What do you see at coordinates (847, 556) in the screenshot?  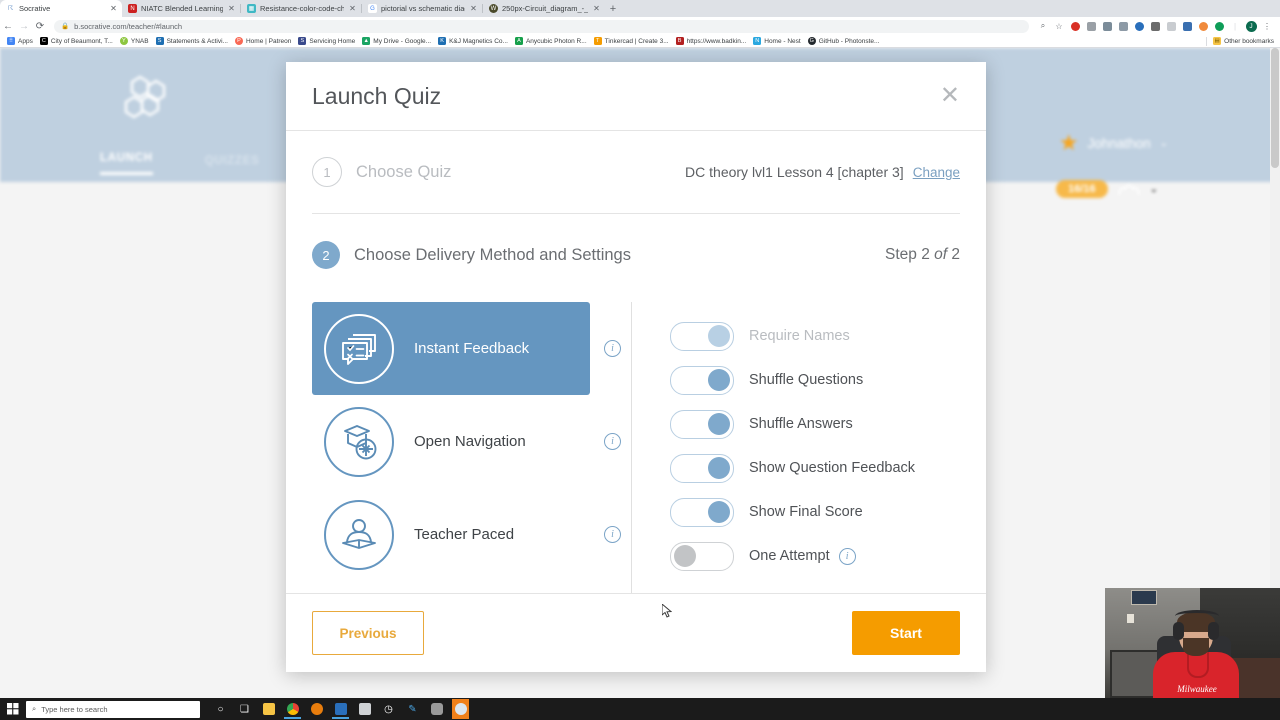 I see `info-icon-one-attempt: i` at bounding box center [847, 556].